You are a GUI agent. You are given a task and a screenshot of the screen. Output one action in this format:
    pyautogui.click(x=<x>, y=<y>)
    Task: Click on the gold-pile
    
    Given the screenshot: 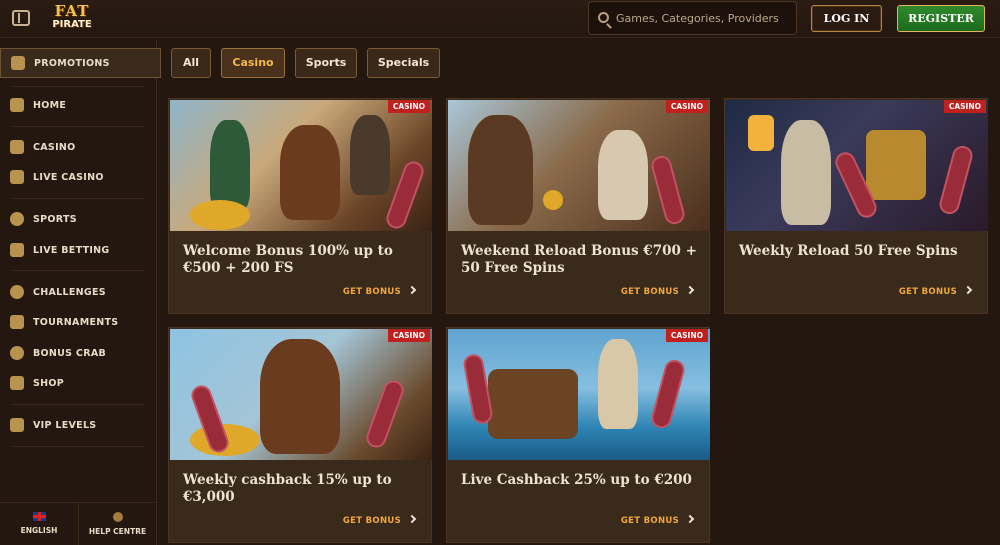 What is the action you would take?
    pyautogui.click(x=220, y=215)
    